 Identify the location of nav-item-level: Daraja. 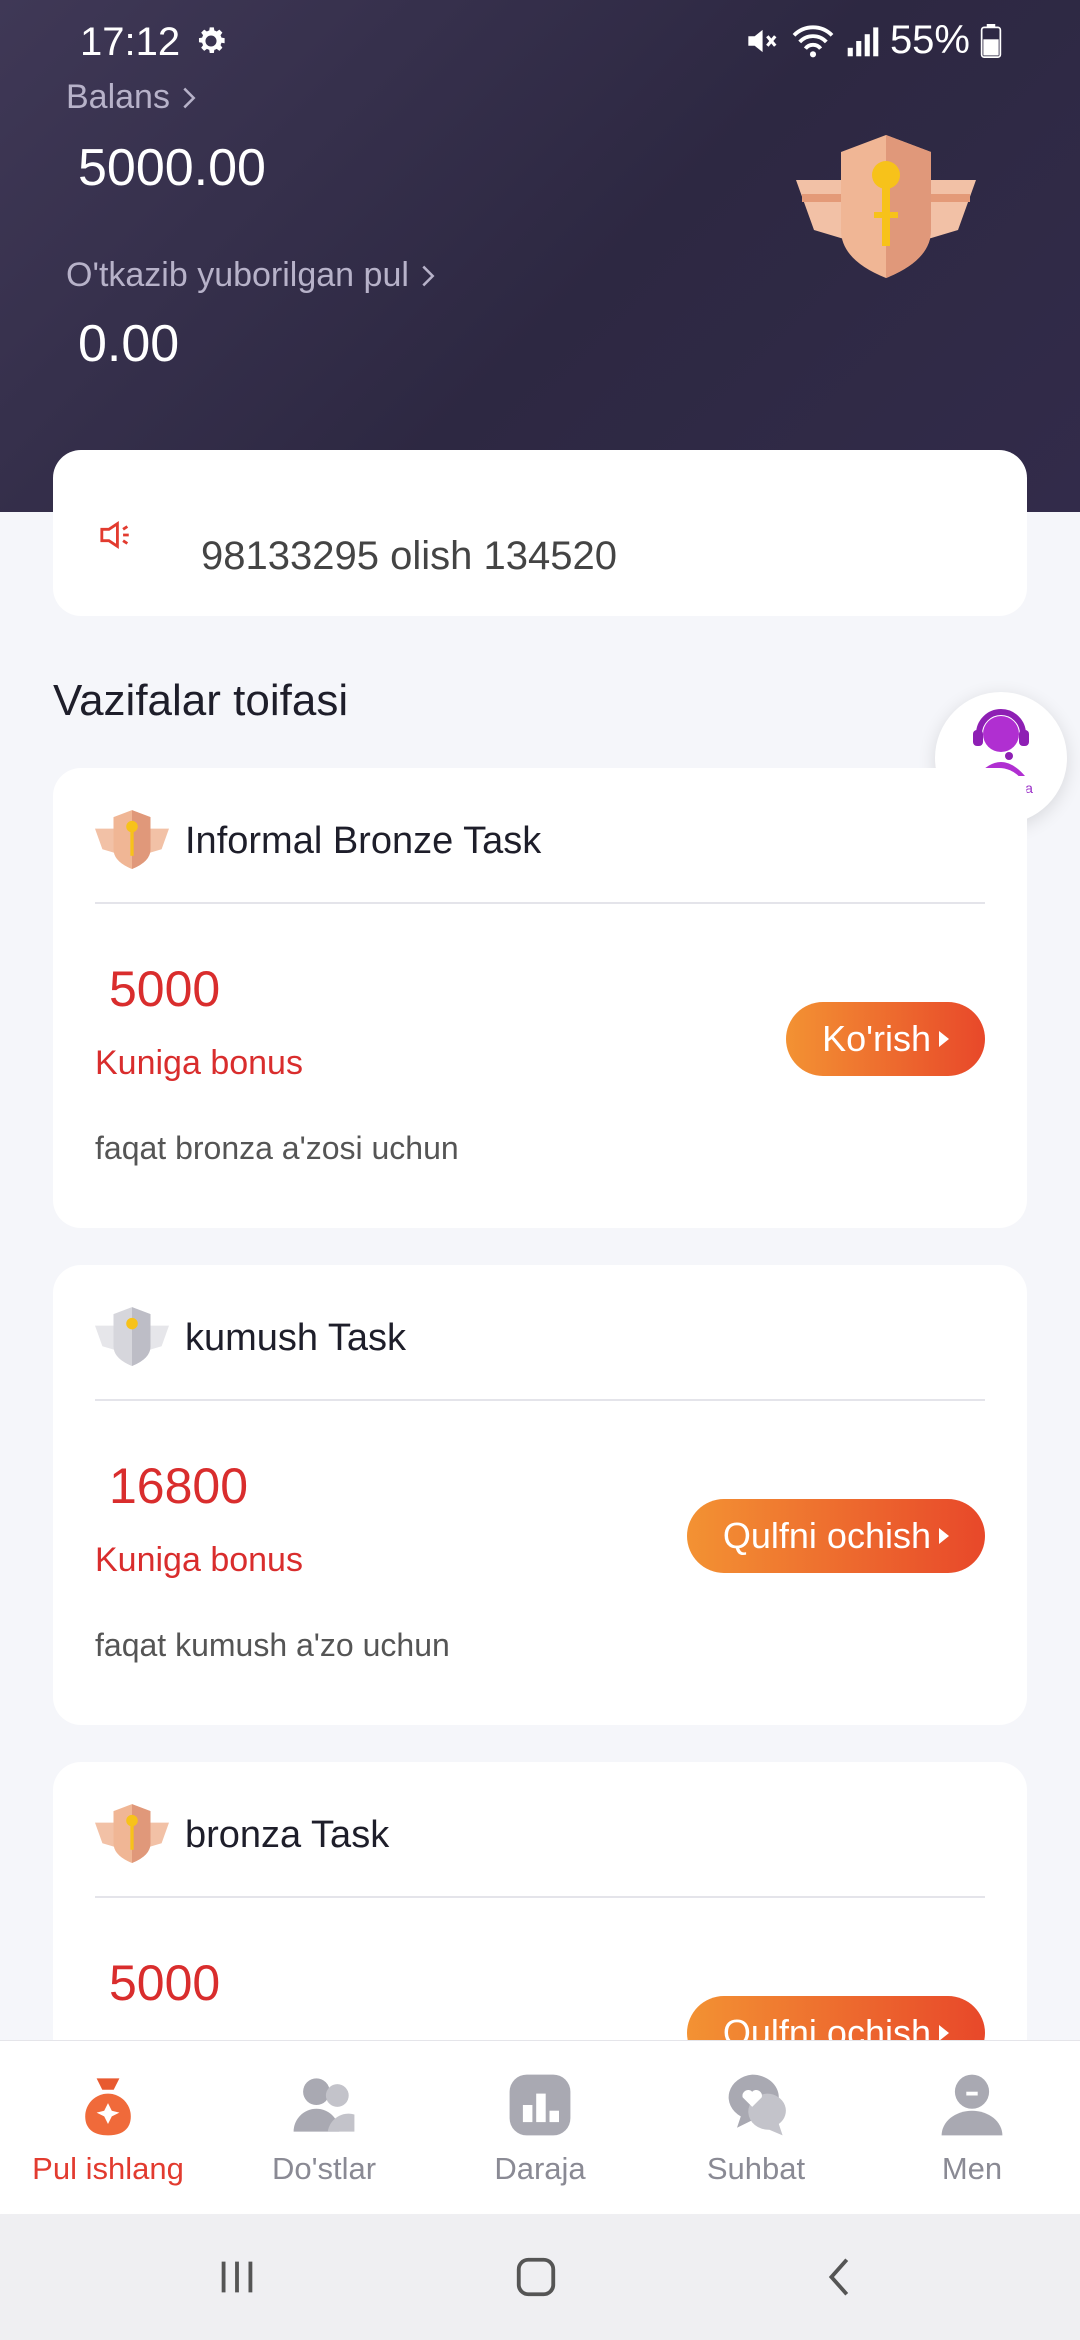
(540, 2127).